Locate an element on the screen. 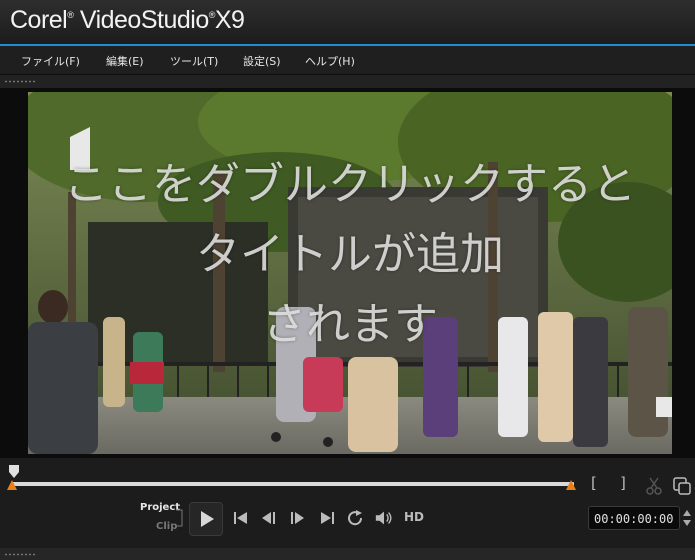  title-overlay-line: タイトルが追加 is located at coordinates (350, 254).